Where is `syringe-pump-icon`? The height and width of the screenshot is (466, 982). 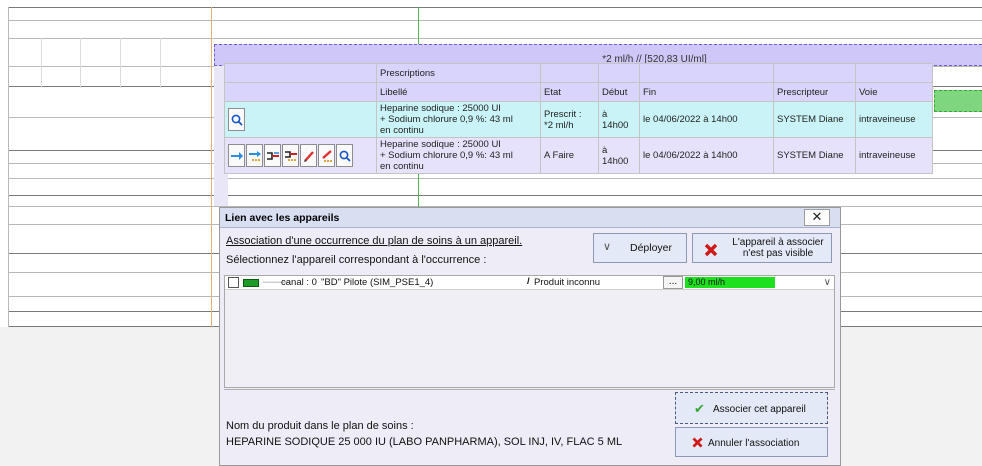 syringe-pump-icon is located at coordinates (251, 283).